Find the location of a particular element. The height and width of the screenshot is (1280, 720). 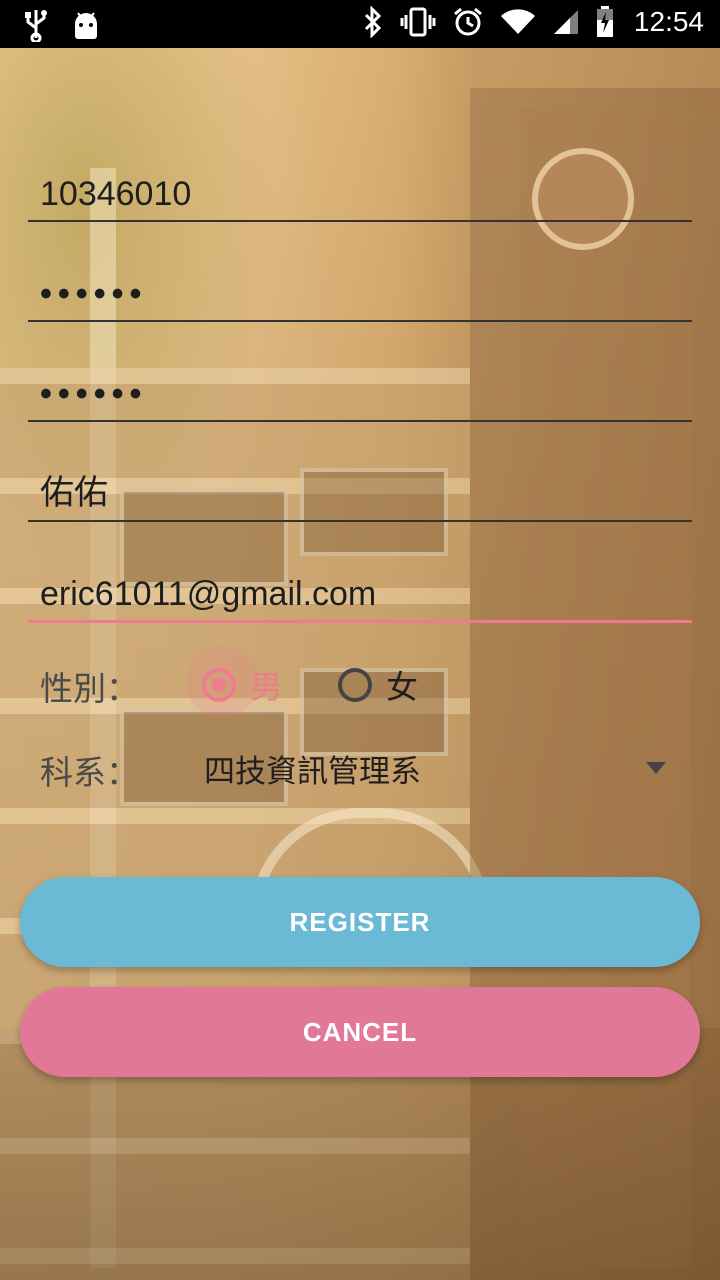

wifi-icon is located at coordinates (518, 22).